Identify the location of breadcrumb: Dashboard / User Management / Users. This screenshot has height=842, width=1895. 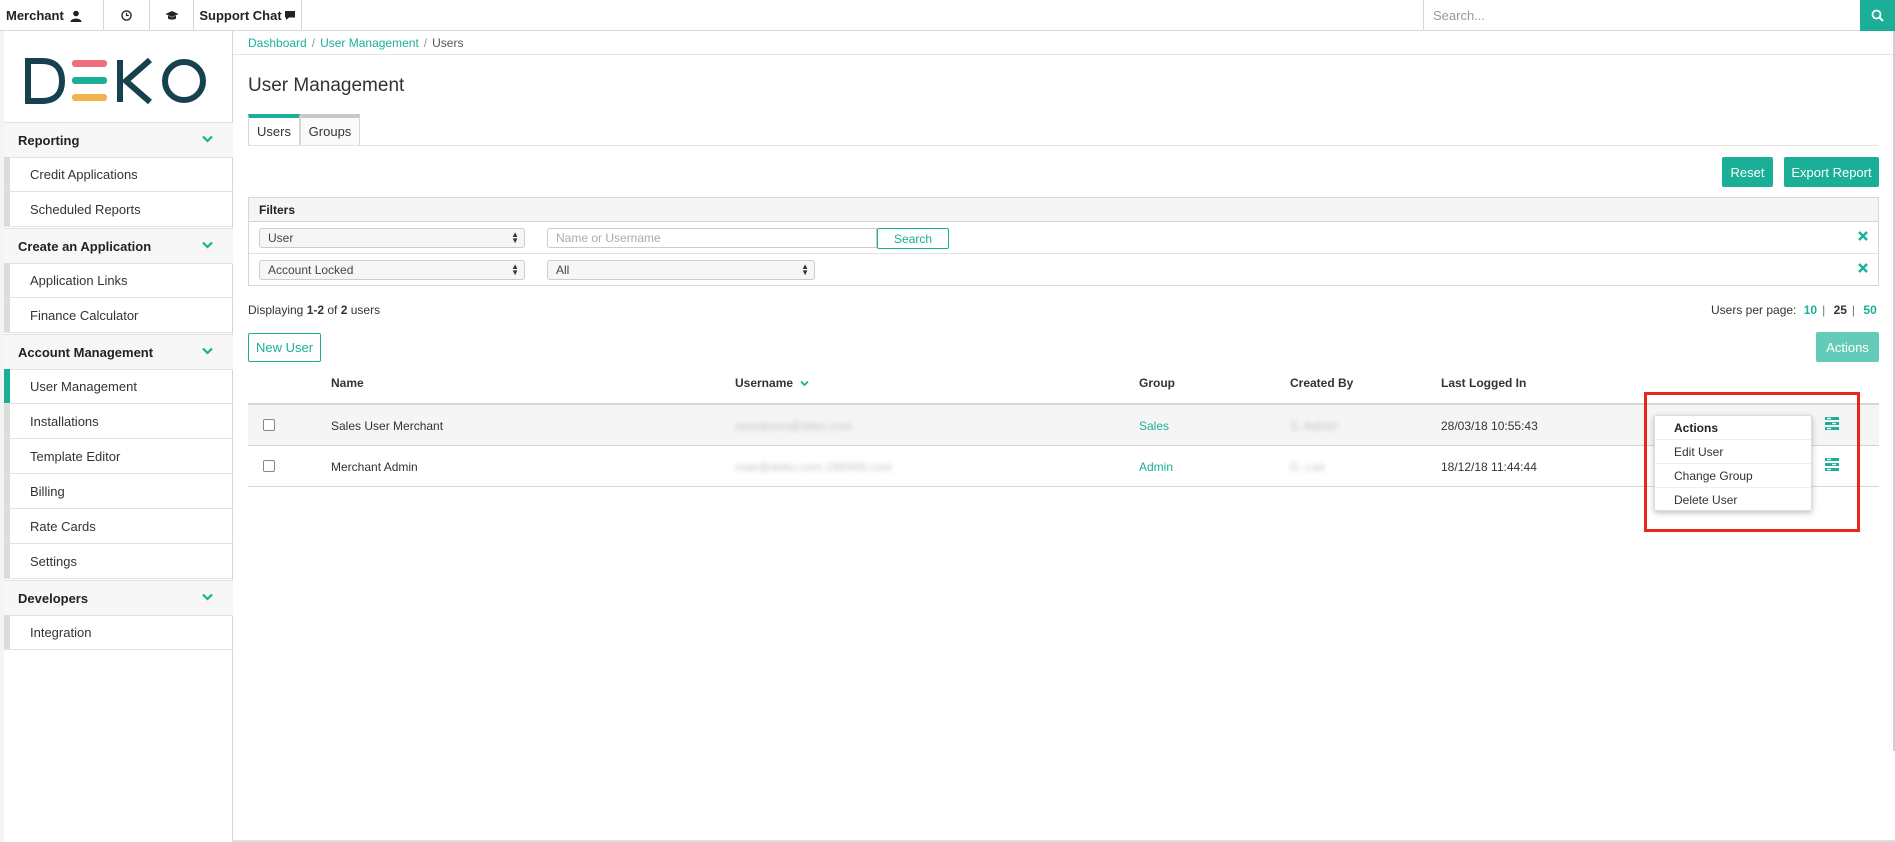
(356, 43).